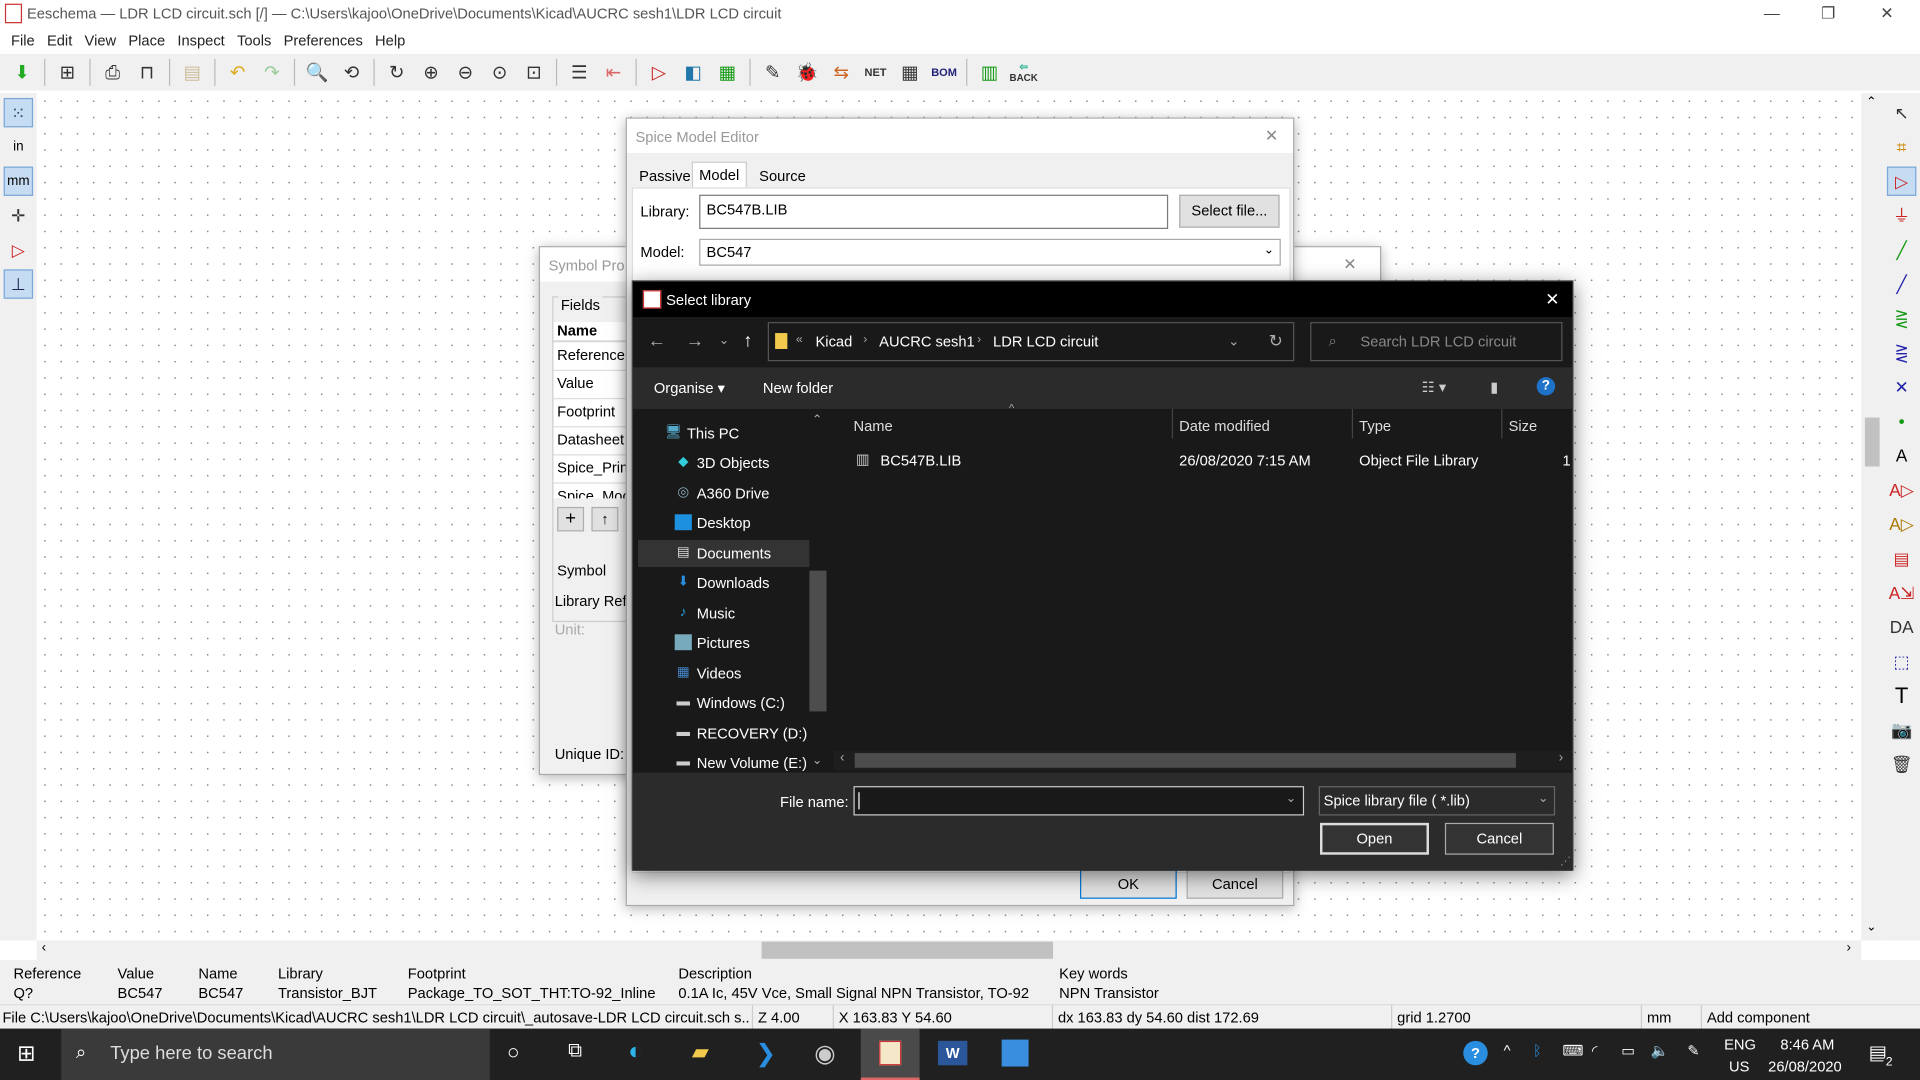 This screenshot has width=1920, height=1080. I want to click on hierarchical-label-icon: A▷, so click(1901, 523).